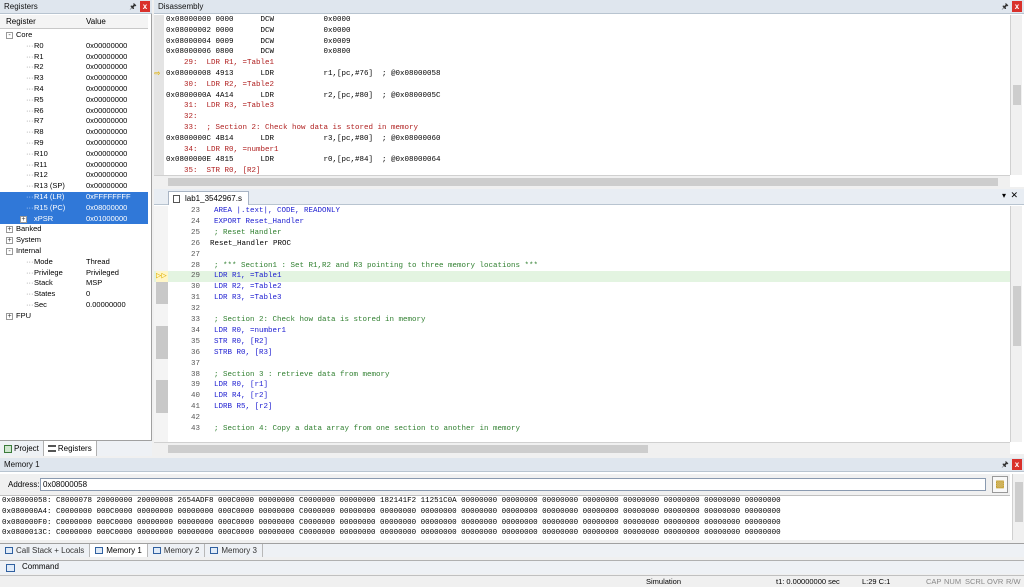 The height and width of the screenshot is (587, 1024). Describe the element at coordinates (74, 294) in the screenshot. I see `register-row: ···States0` at that location.